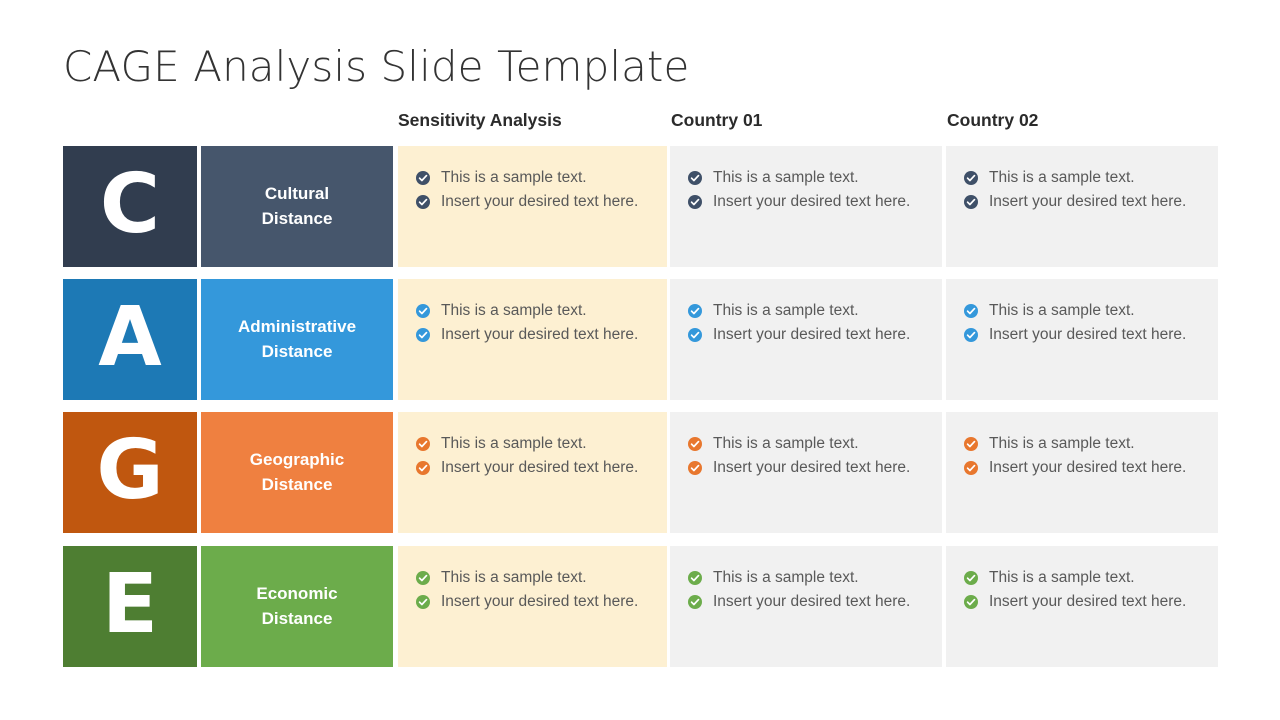  I want to click on letter-block-e: E, so click(130, 606).